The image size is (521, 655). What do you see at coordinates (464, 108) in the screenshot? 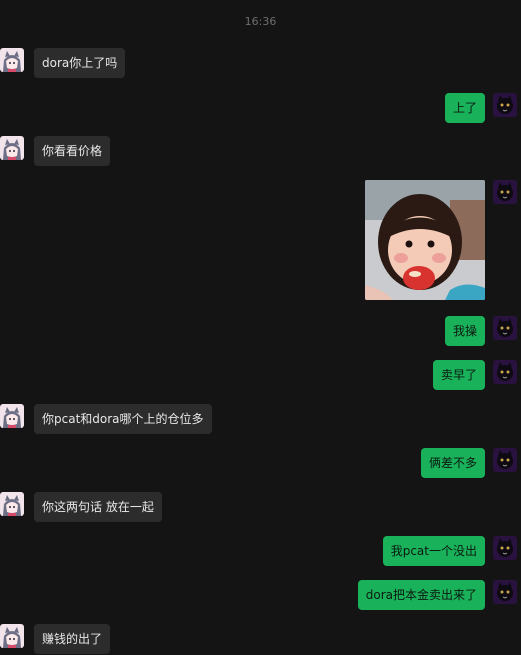
I see `outgoing-message: 上了` at bounding box center [464, 108].